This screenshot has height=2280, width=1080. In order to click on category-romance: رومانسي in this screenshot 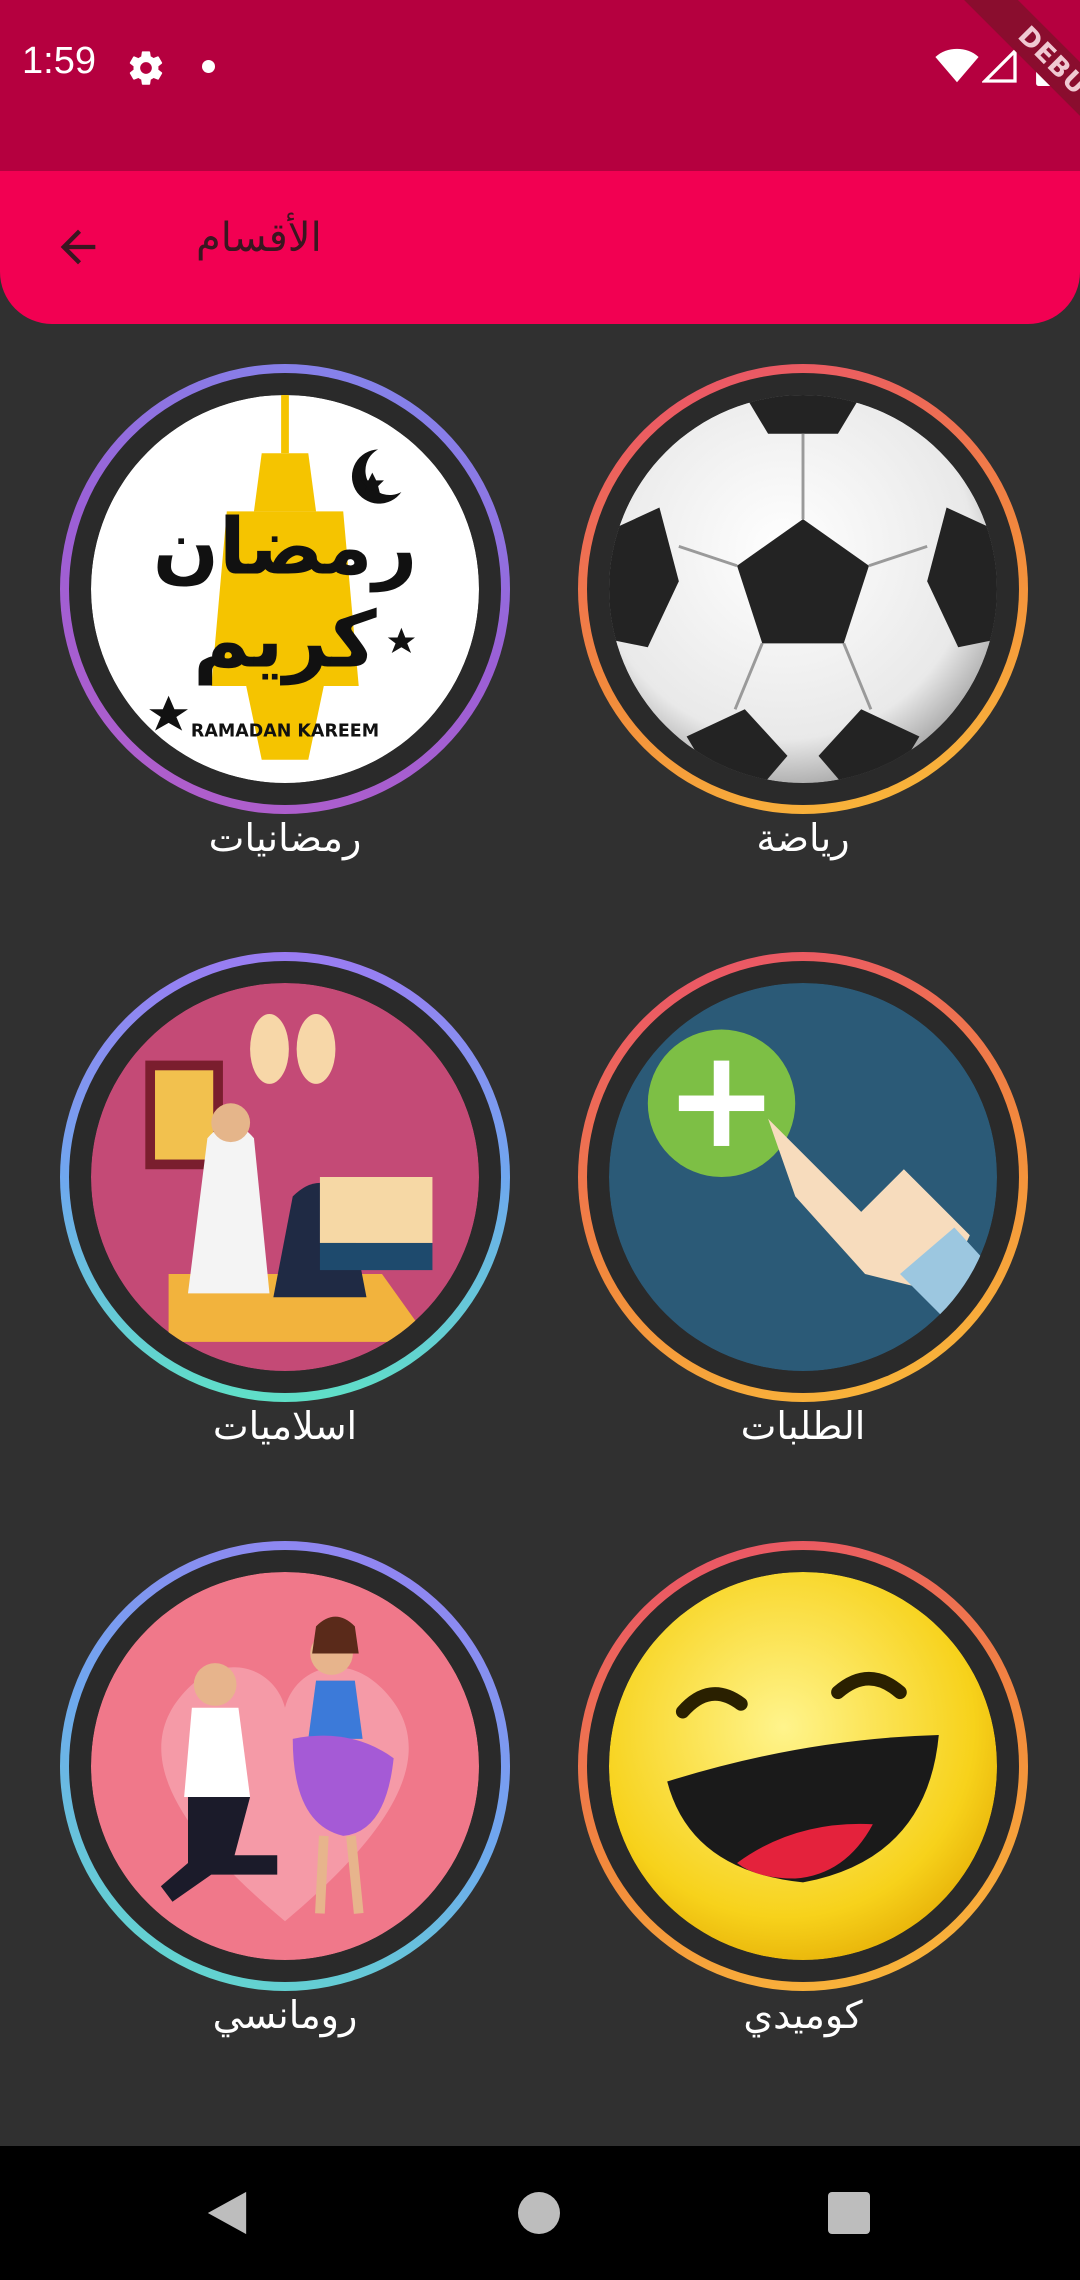, I will do `click(285, 1811)`.